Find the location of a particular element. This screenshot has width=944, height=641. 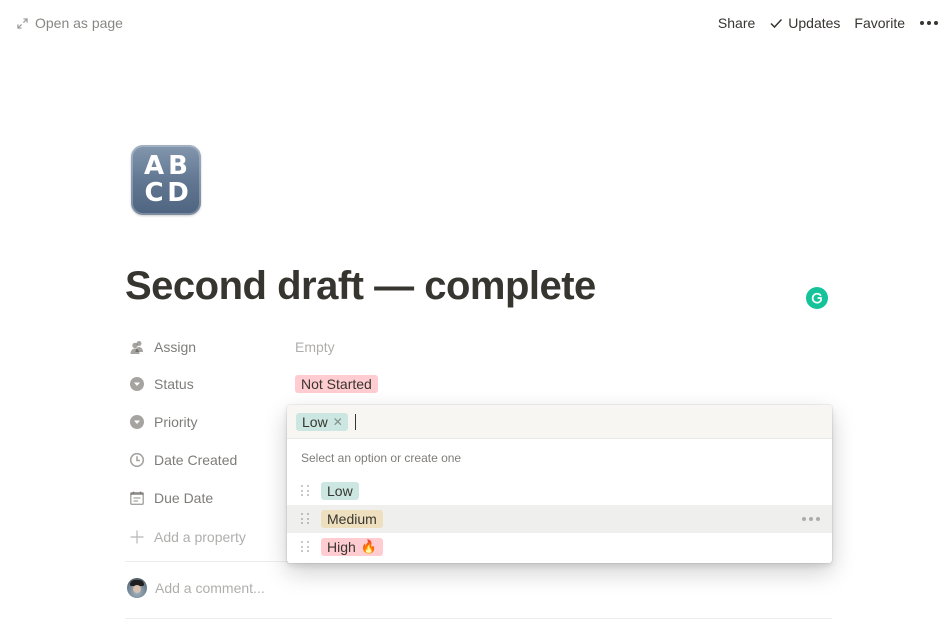

divider is located at coordinates (478, 618).